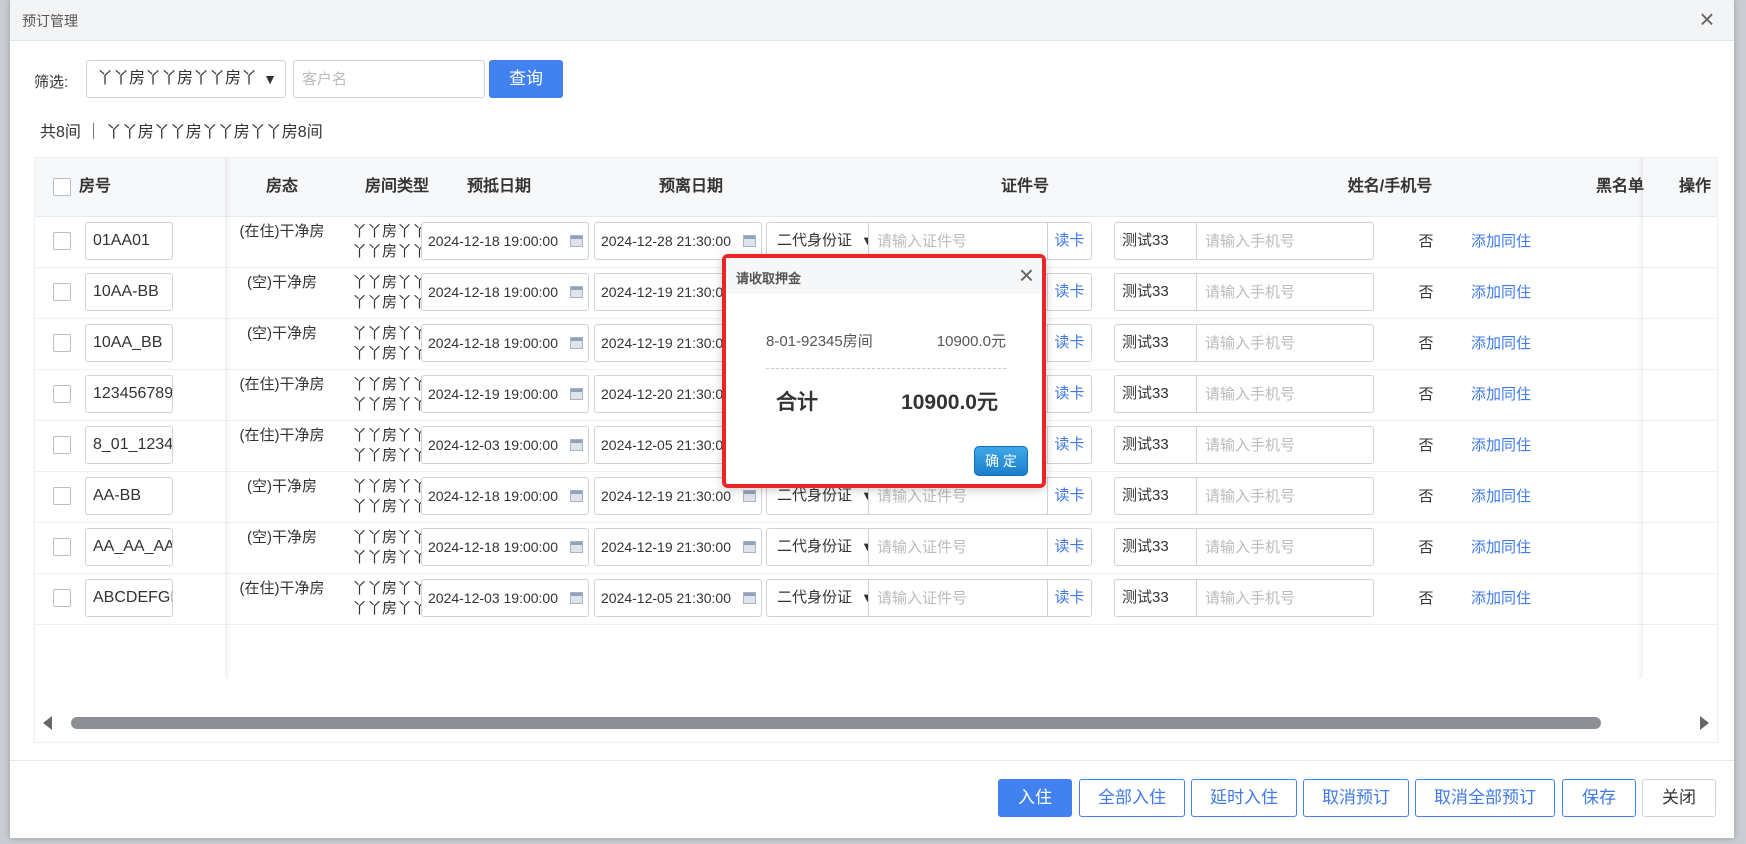 The image size is (1746, 844). I want to click on query-button: 查询, so click(526, 79).